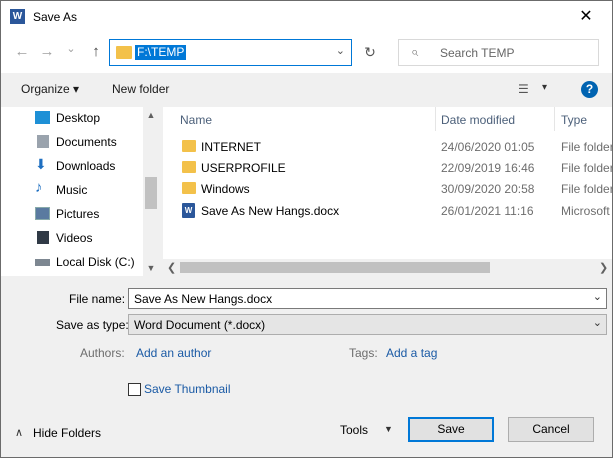 This screenshot has height=458, width=613. I want to click on sidebar-scrollbar: ▲ ▼, so click(151, 191).